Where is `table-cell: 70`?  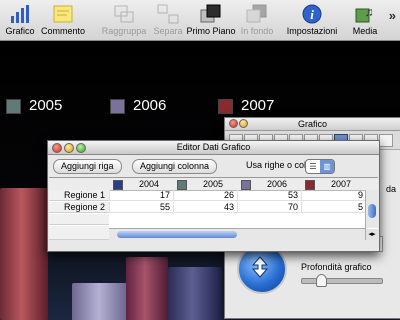 table-cell: 70 is located at coordinates (269, 207).